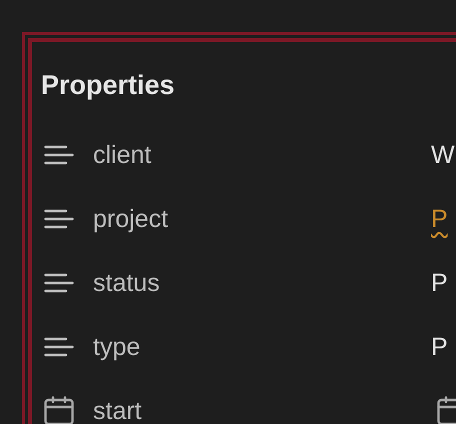 The image size is (456, 424). Describe the element at coordinates (116, 347) in the screenshot. I see `property-name: type` at that location.